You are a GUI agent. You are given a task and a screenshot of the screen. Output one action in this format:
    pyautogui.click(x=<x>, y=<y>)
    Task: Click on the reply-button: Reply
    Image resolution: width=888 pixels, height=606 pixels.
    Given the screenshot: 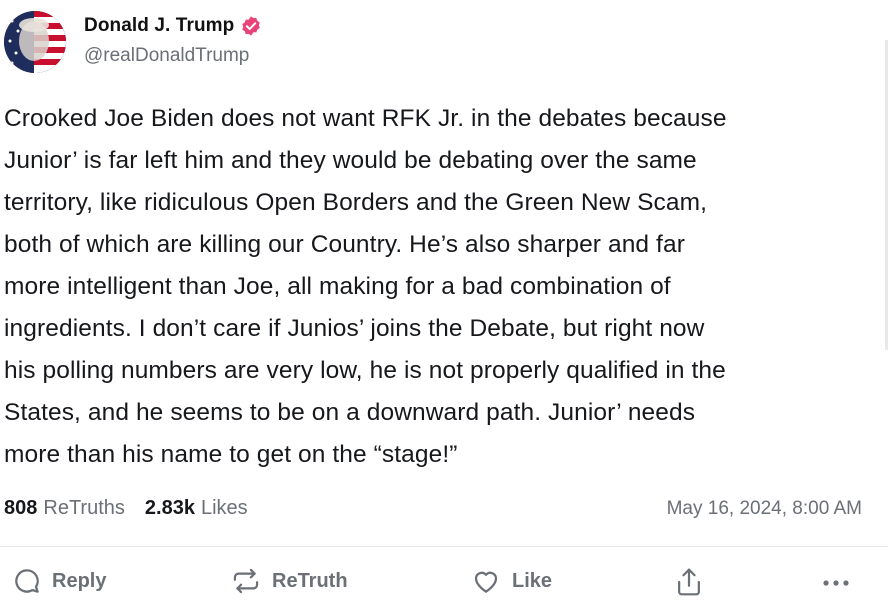 What is the action you would take?
    pyautogui.click(x=59, y=581)
    